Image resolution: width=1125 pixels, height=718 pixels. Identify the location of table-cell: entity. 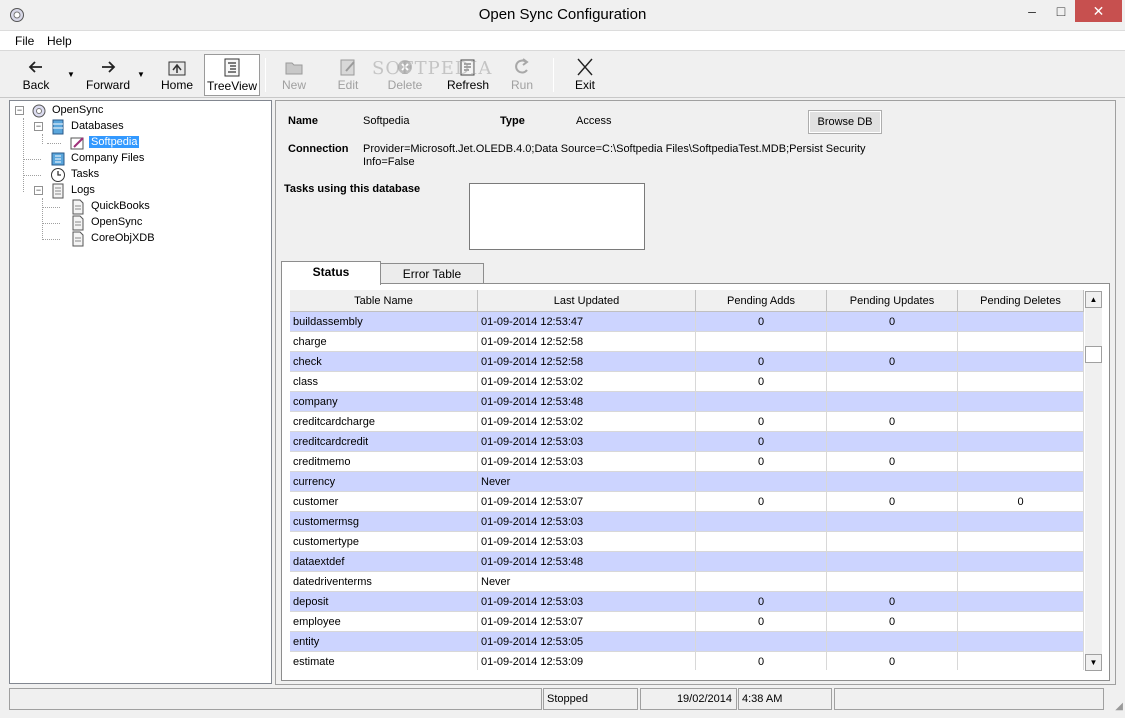
(384, 642).